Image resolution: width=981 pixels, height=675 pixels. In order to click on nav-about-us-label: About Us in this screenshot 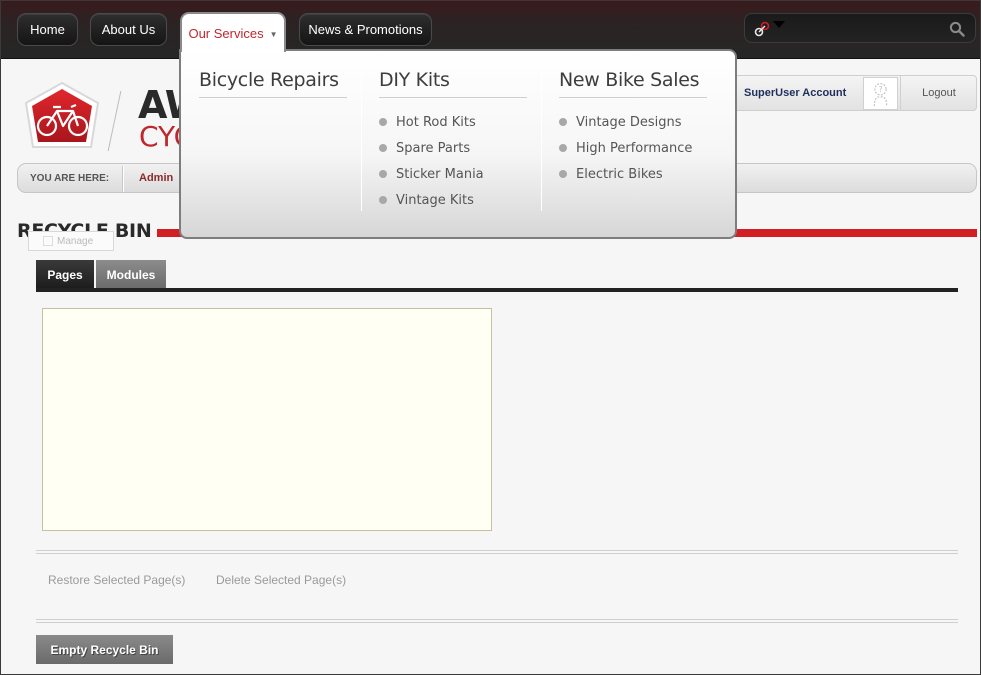, I will do `click(128, 29)`.